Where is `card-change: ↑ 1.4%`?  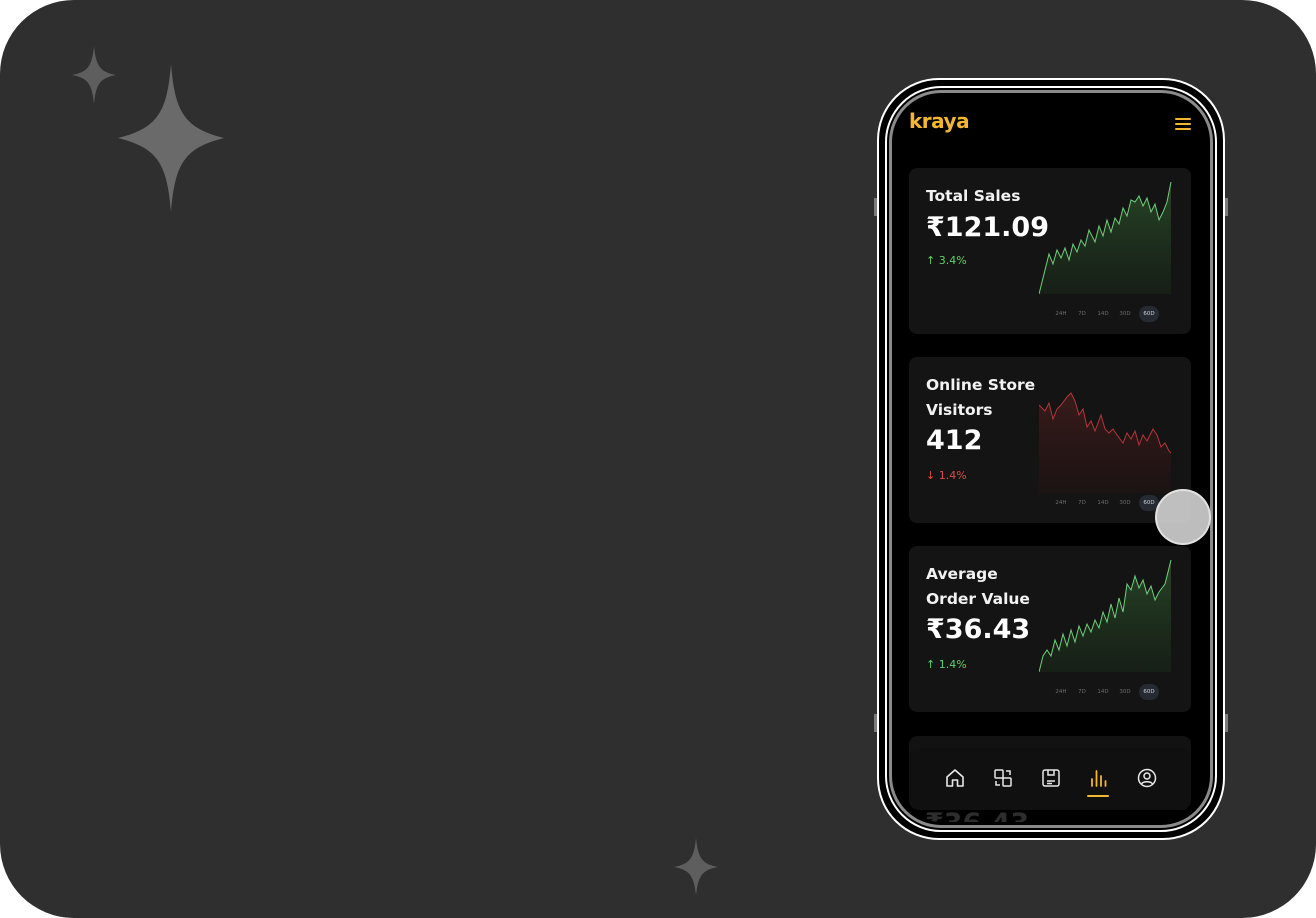 card-change: ↑ 1.4% is located at coordinates (946, 664).